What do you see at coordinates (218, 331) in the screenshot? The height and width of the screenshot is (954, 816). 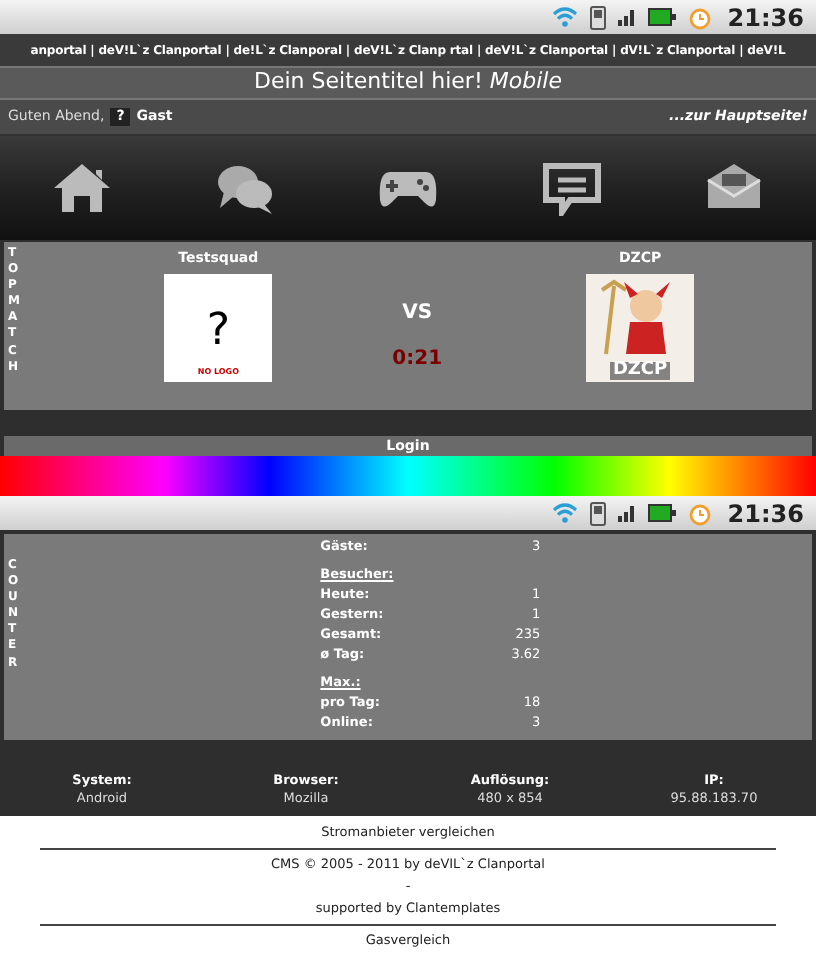 I see `logo-question-mark: ?` at bounding box center [218, 331].